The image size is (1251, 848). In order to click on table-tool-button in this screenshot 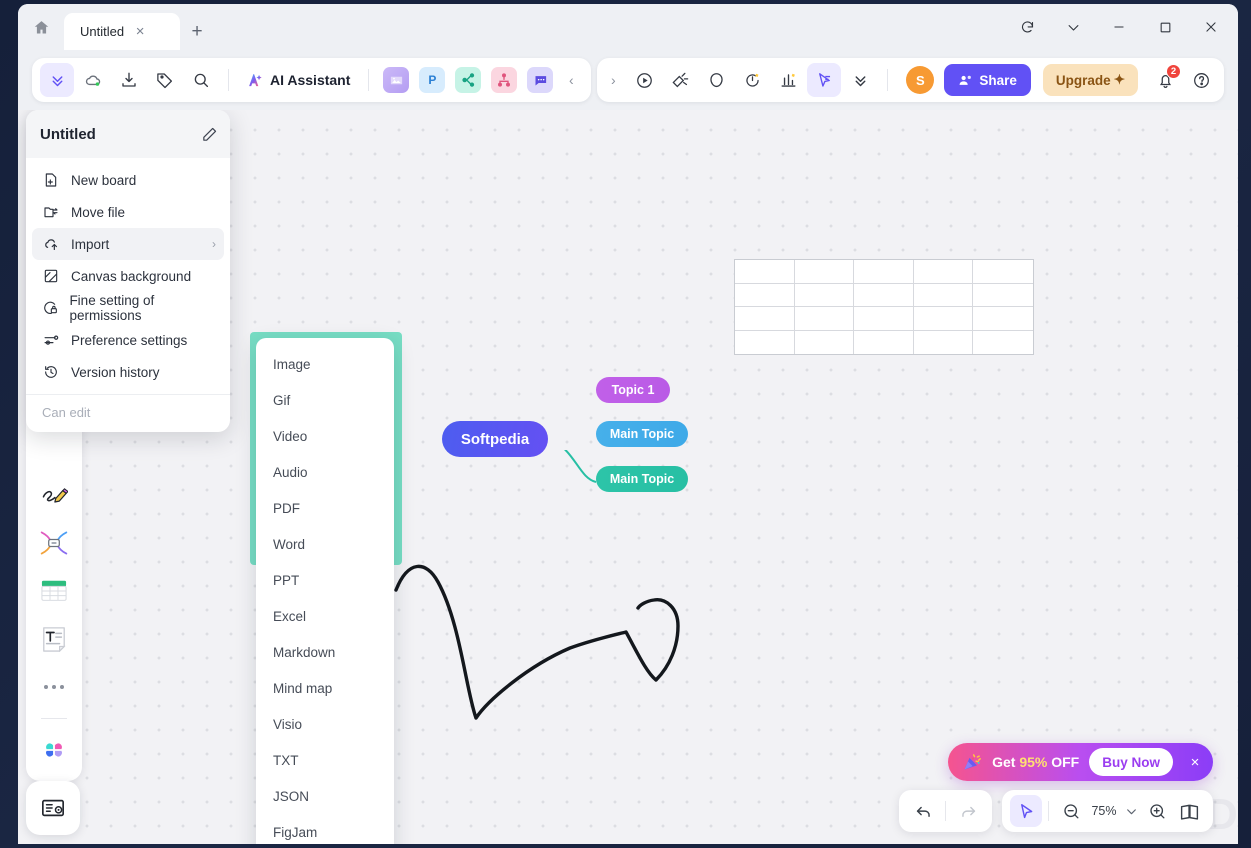, I will do `click(54, 591)`.